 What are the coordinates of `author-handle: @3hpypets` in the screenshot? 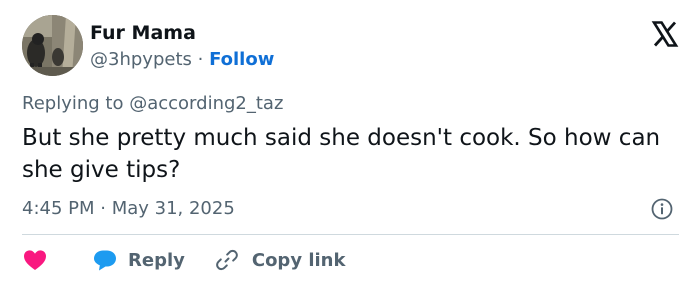 It's located at (141, 59).